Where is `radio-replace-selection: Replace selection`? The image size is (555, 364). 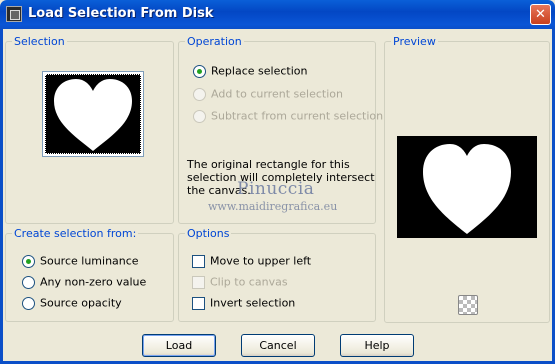
radio-replace-selection: Replace selection is located at coordinates (250, 71).